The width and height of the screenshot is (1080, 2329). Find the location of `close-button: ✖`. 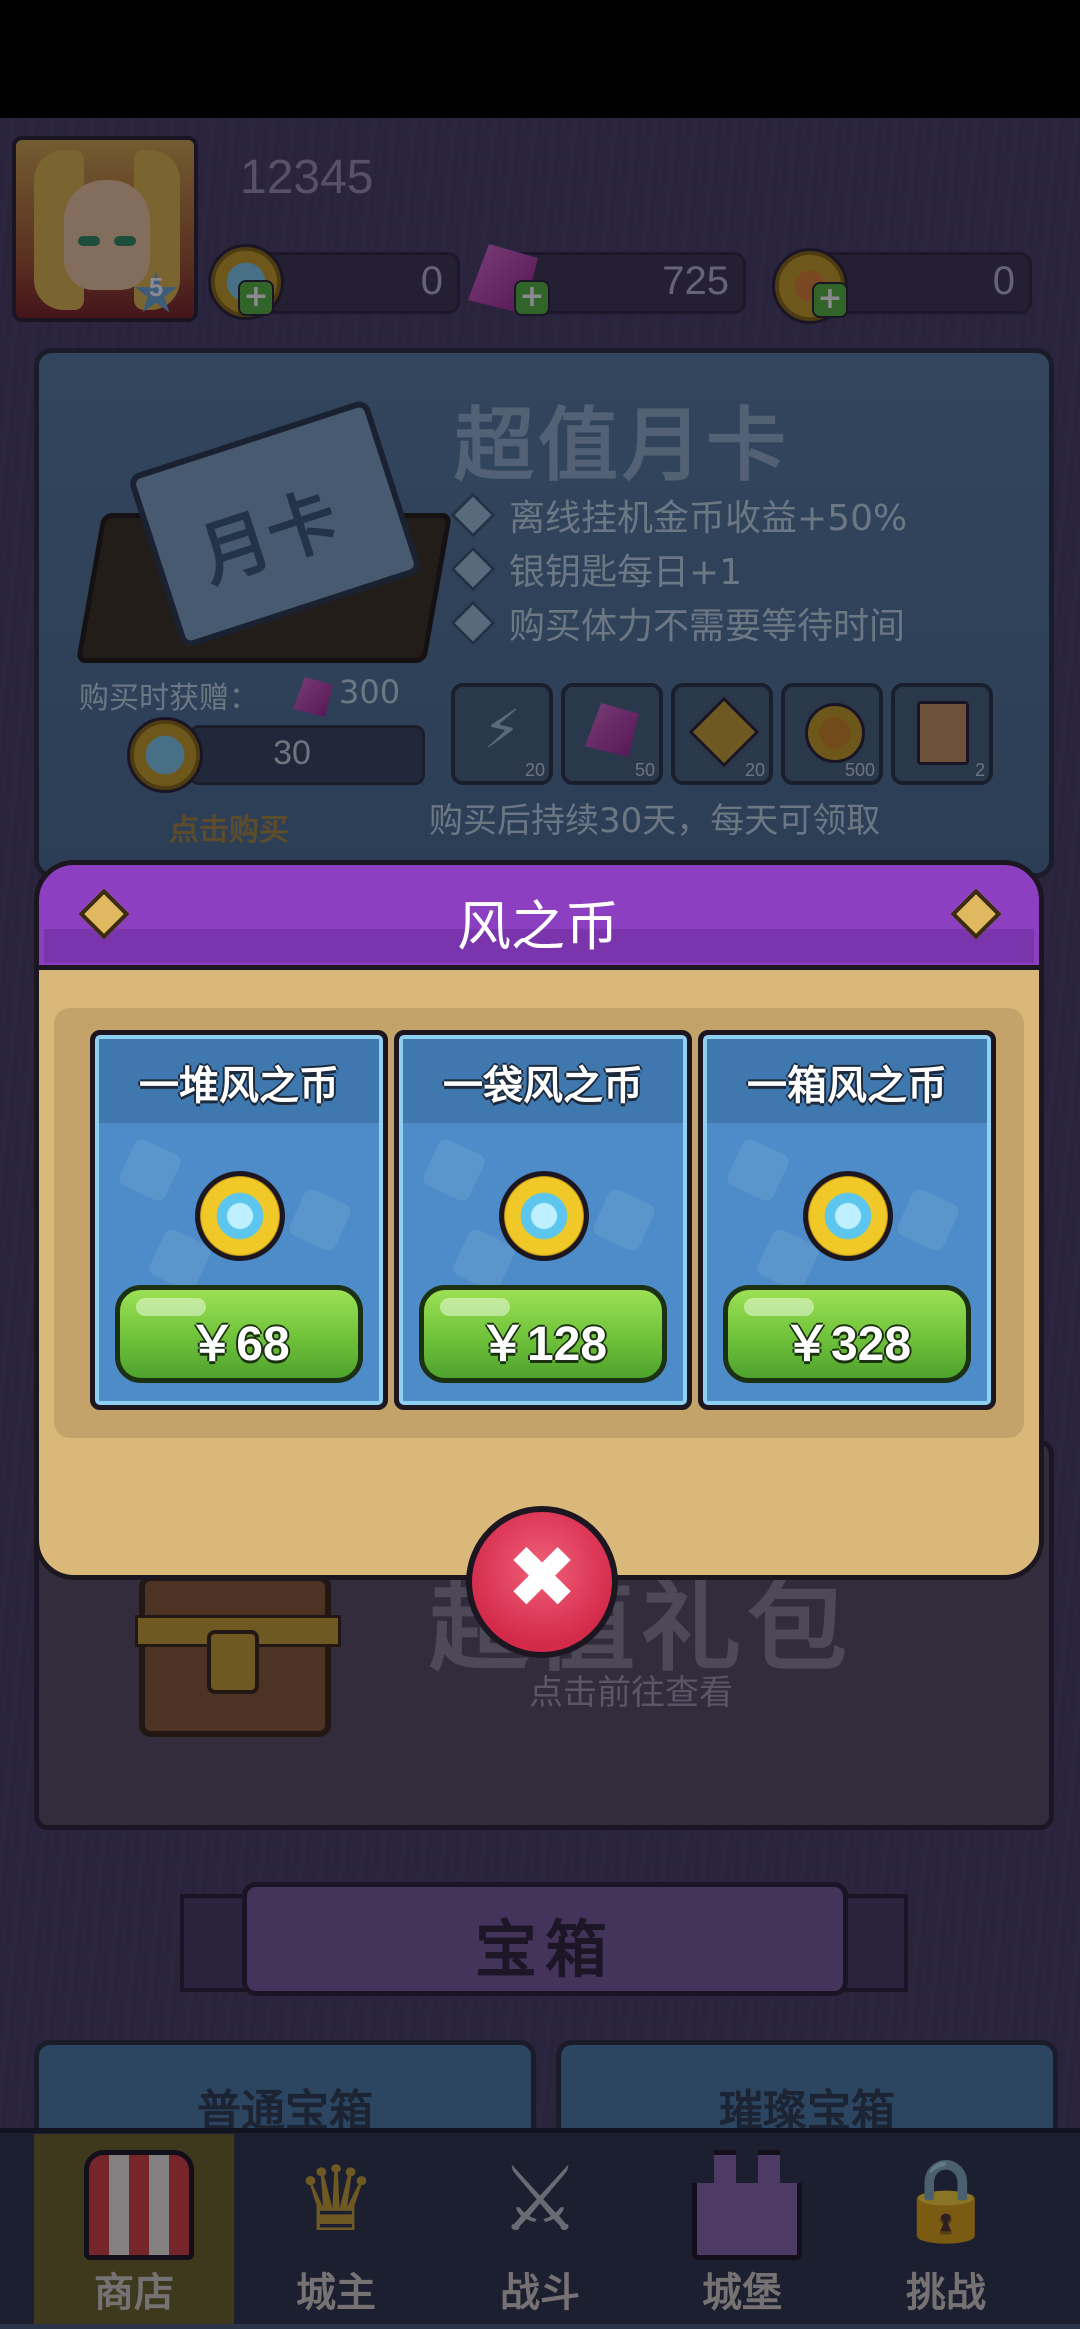

close-button: ✖ is located at coordinates (542, 1582).